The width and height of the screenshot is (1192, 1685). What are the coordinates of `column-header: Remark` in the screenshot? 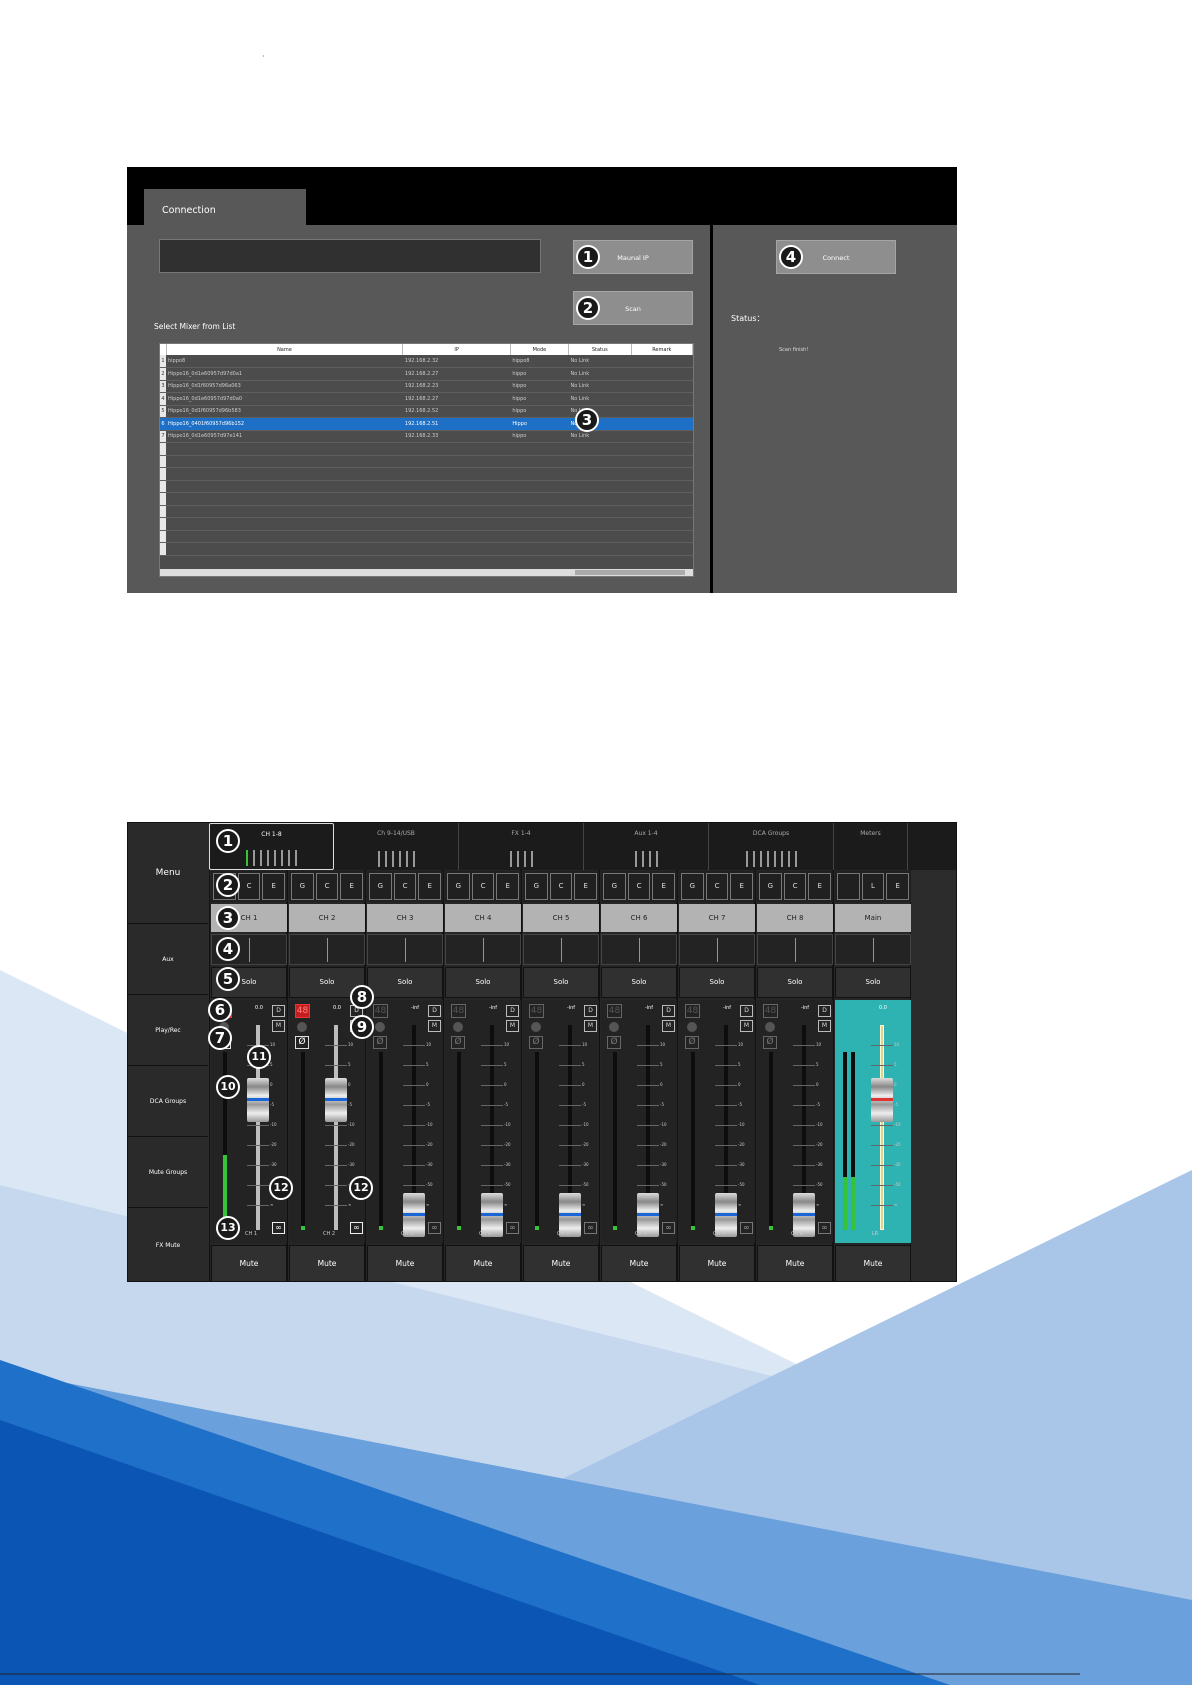 It's located at (662, 349).